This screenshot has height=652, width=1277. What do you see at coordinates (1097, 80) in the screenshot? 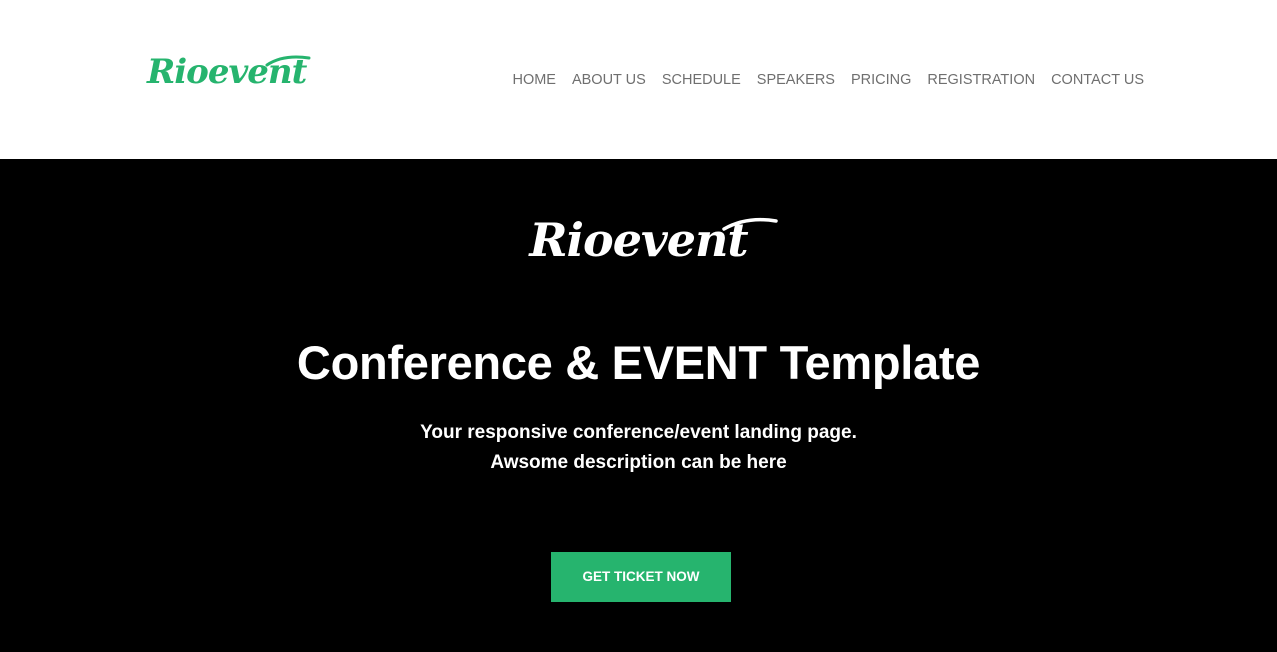
I see `nav-item-contact-us: CONTACT US` at bounding box center [1097, 80].